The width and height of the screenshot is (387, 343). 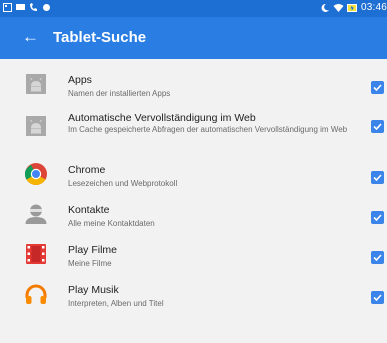 What do you see at coordinates (111, 223) in the screenshot?
I see `item-subtitle: Alle meine Kontaktdaten` at bounding box center [111, 223].